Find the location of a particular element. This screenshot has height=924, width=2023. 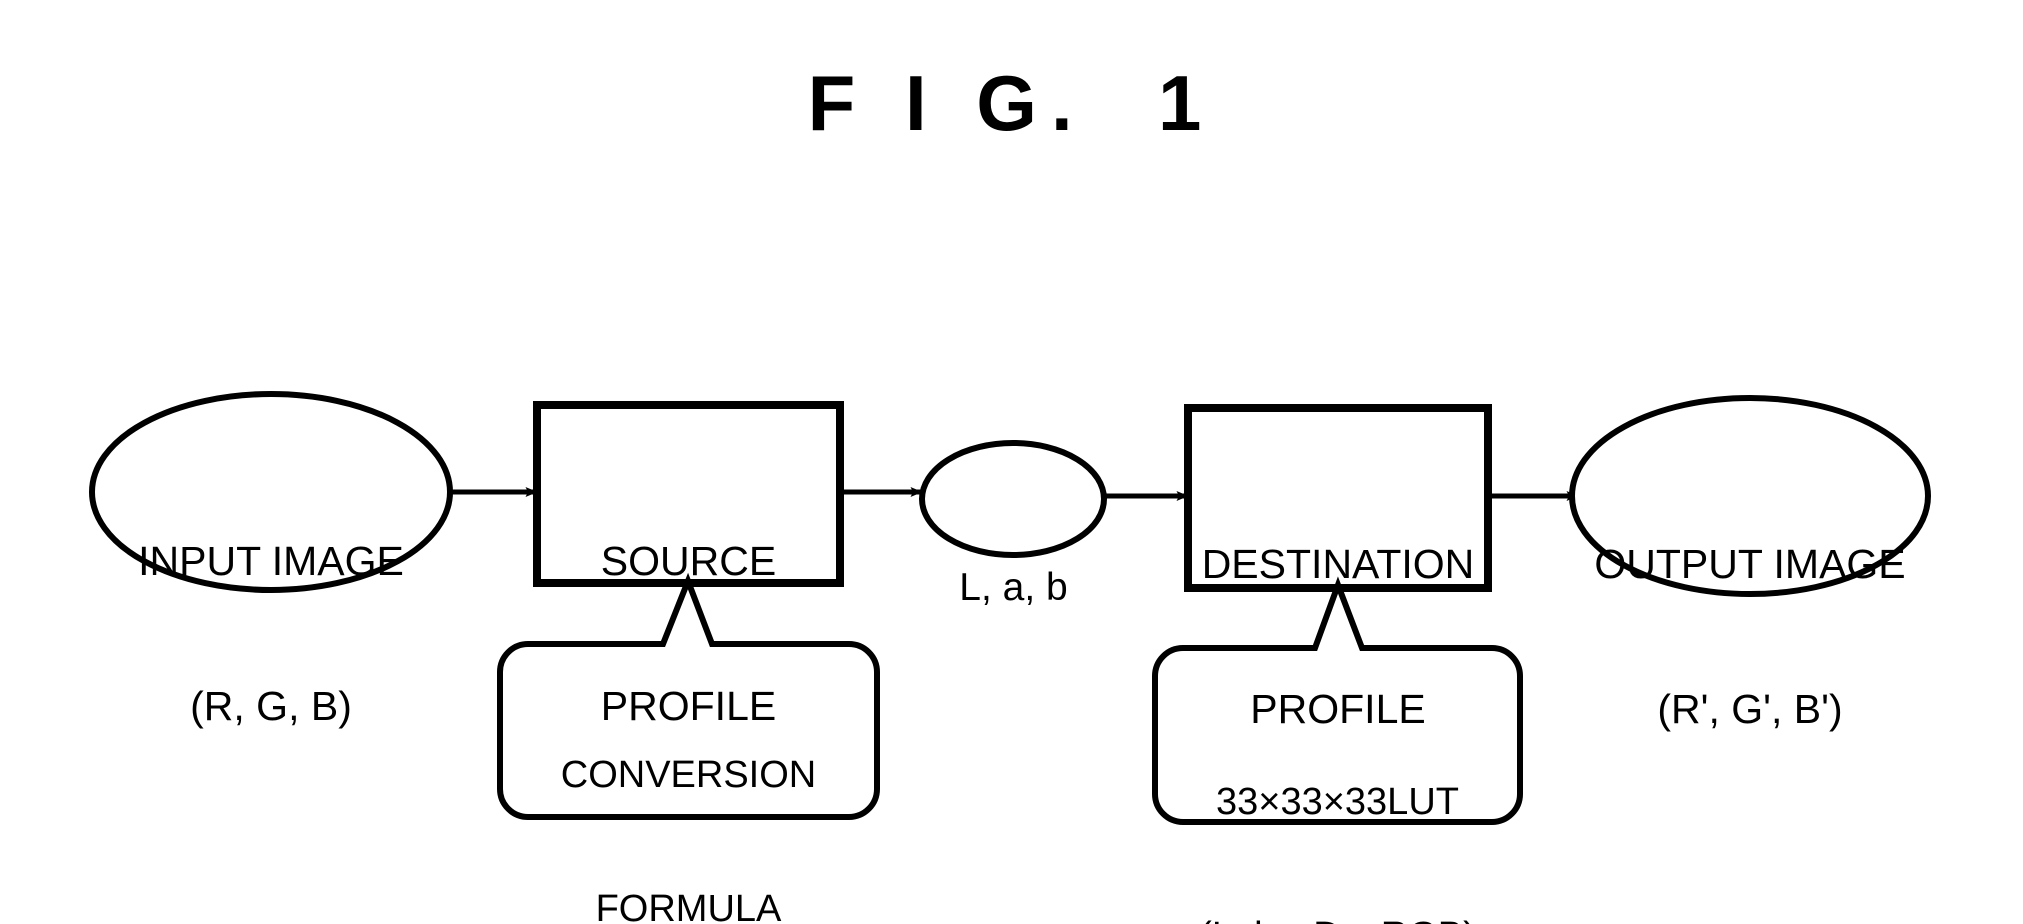

node-output-image is located at coordinates (1750, 496).